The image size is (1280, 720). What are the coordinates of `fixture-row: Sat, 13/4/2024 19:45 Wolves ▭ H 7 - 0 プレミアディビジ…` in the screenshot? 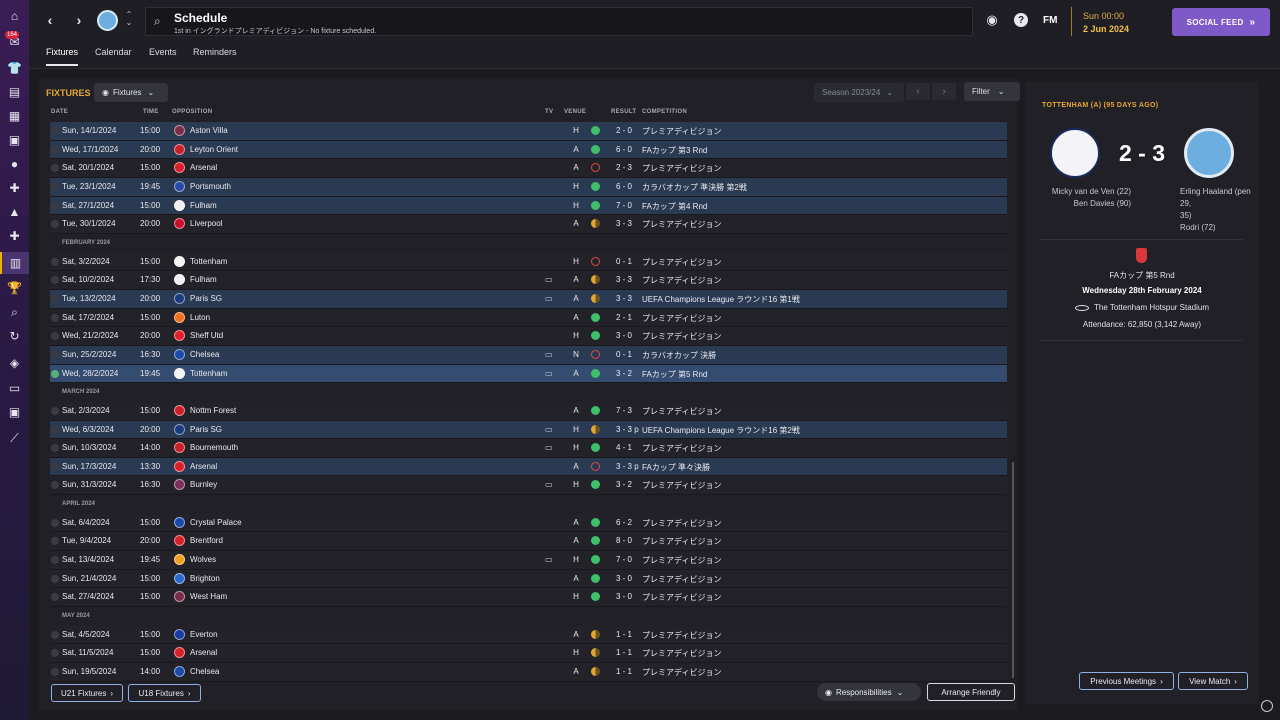 It's located at (528, 560).